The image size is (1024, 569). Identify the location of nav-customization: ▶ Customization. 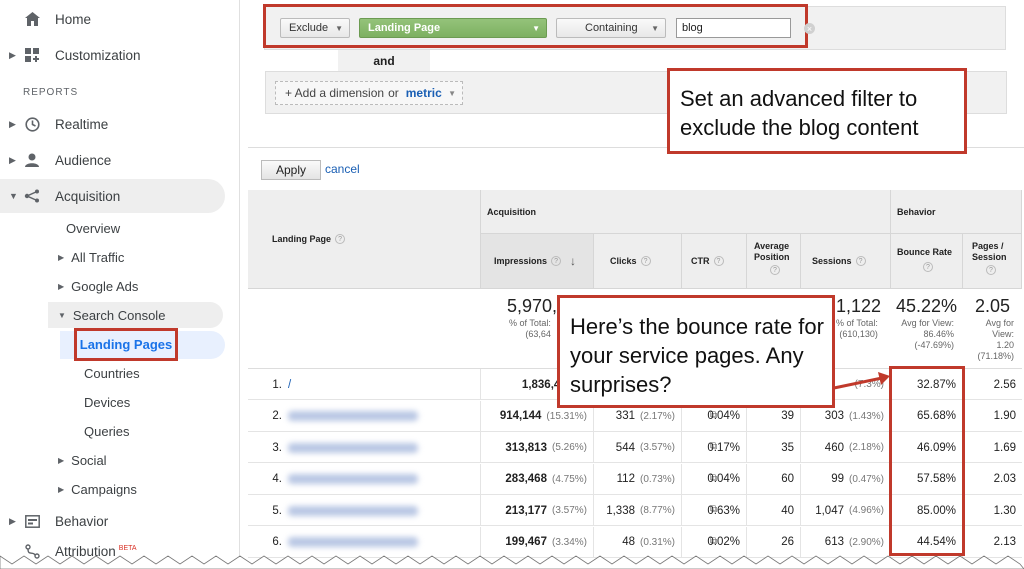
(120, 55).